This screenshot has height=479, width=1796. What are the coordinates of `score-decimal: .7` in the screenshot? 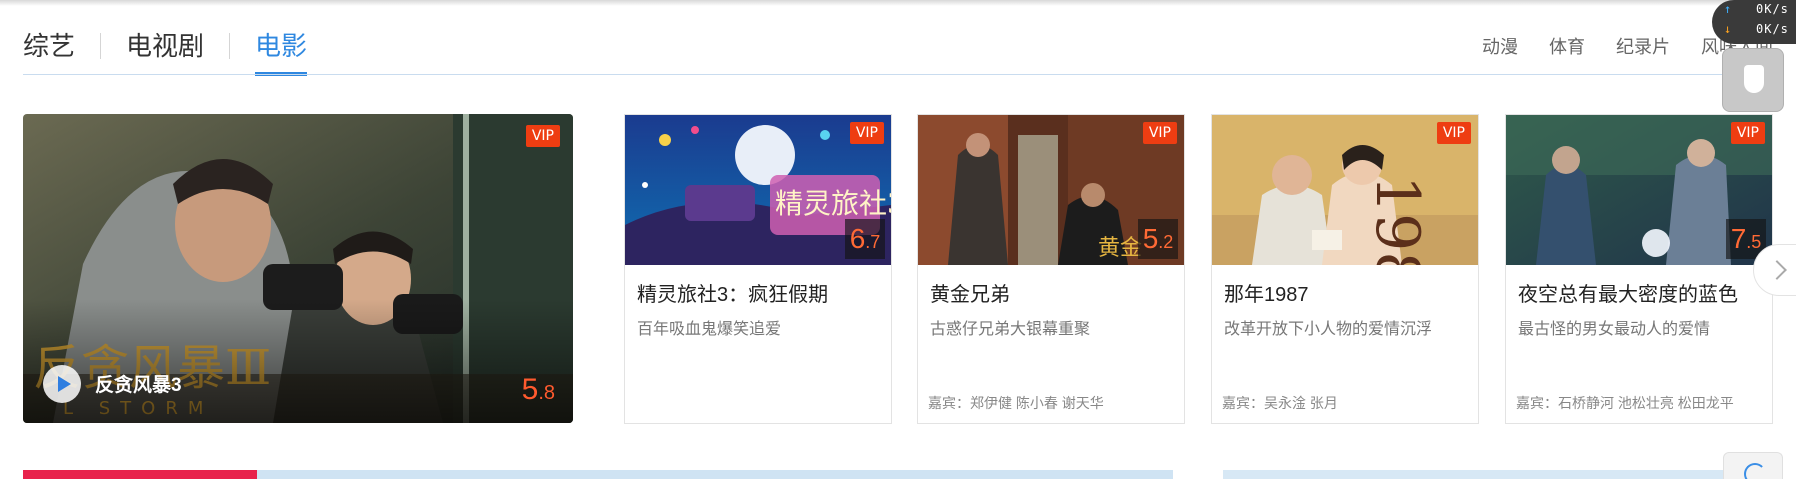 It's located at (873, 242).